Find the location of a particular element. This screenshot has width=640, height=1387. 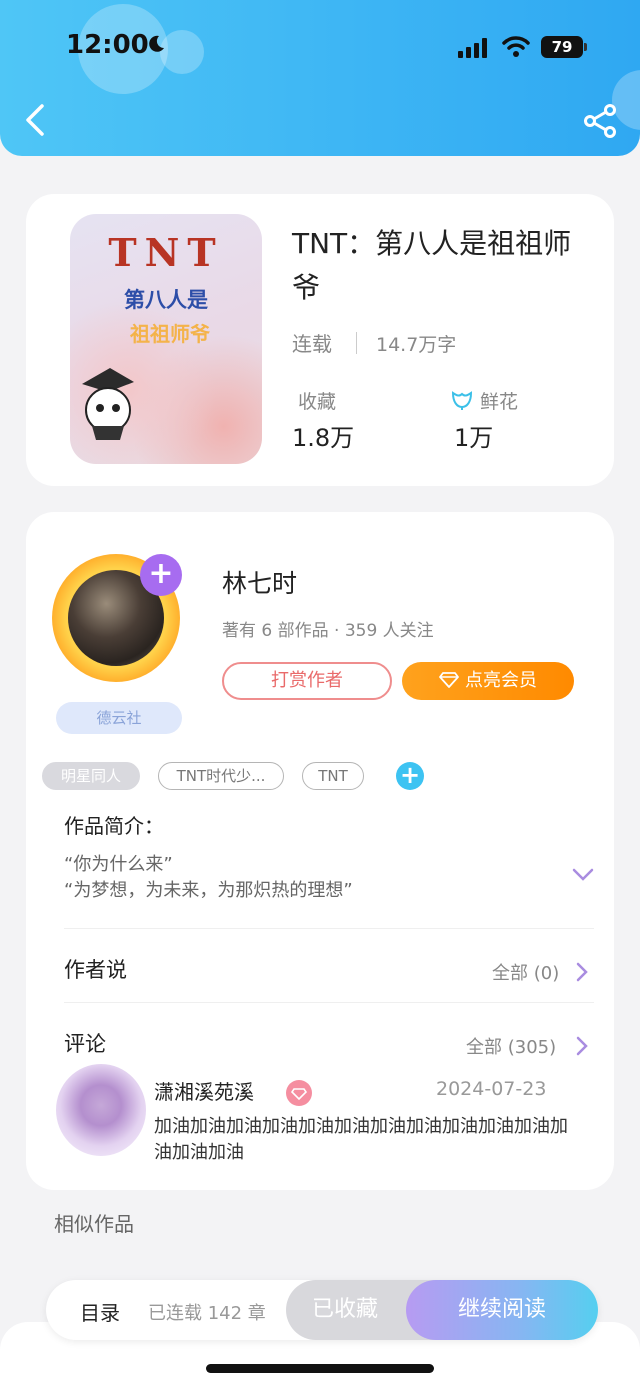

vip-button-label: 点亮会员 is located at coordinates (501, 680).